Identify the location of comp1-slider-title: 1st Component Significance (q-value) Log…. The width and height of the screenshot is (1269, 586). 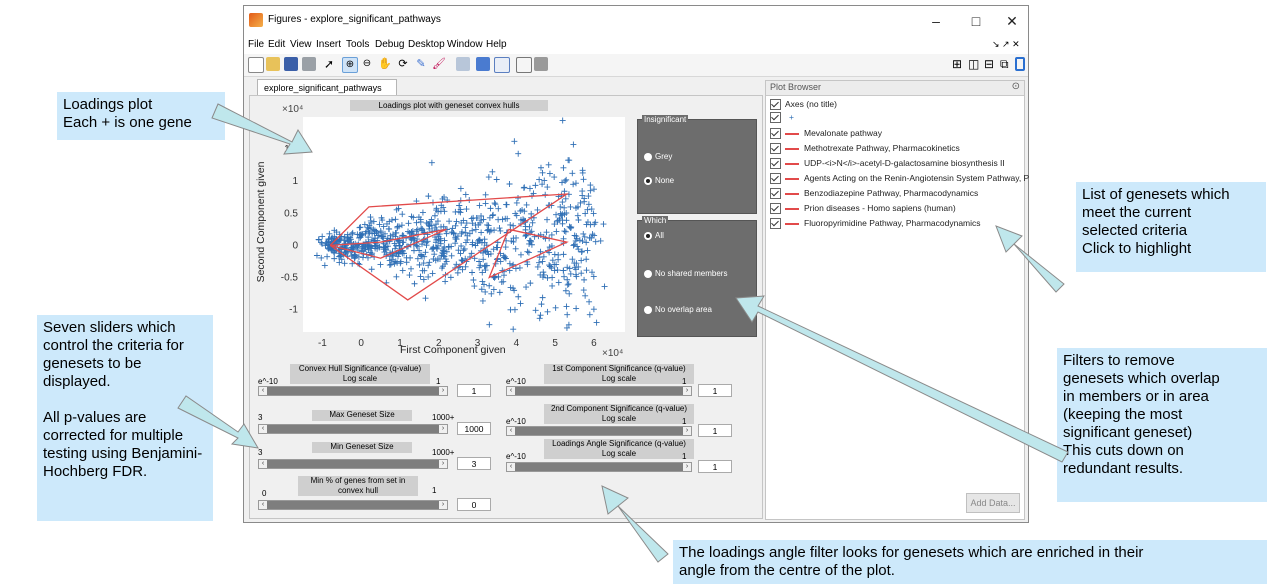
(619, 374).